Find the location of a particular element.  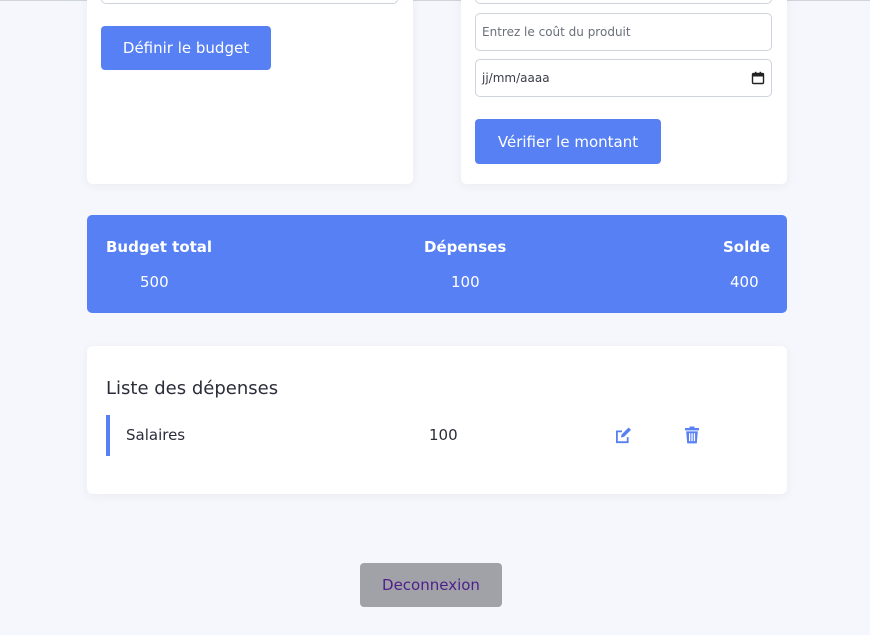

total-budget-value: 500 is located at coordinates (154, 282).